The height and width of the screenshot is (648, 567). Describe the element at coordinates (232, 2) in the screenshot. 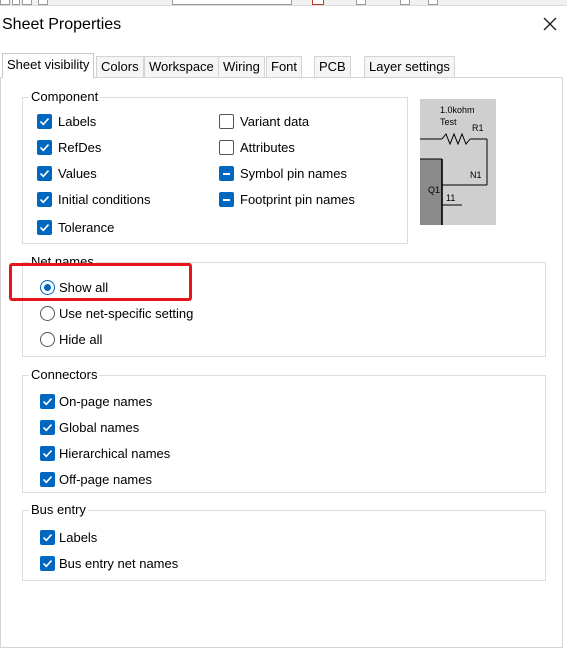

I see `strip-tab` at that location.